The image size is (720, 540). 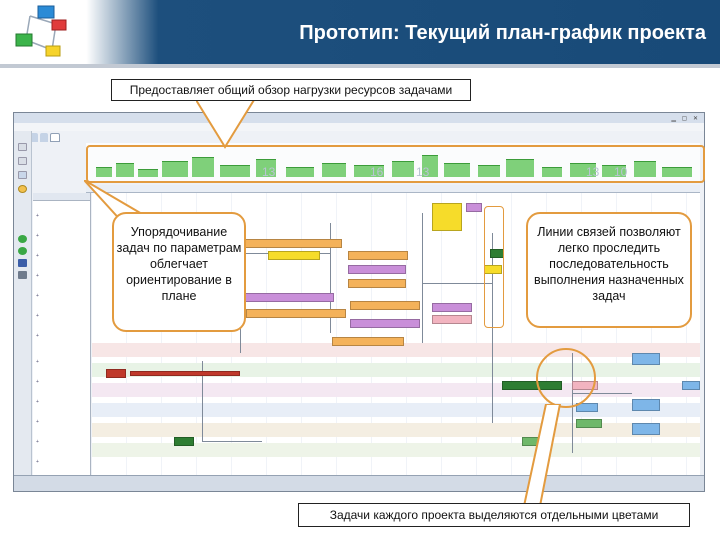 What do you see at coordinates (22, 263) in the screenshot?
I see `save-icon` at bounding box center [22, 263].